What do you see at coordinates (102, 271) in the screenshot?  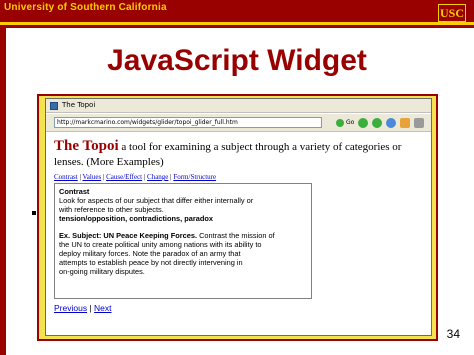 I see `panel-example-line-5: on-going military disputes.` at bounding box center [102, 271].